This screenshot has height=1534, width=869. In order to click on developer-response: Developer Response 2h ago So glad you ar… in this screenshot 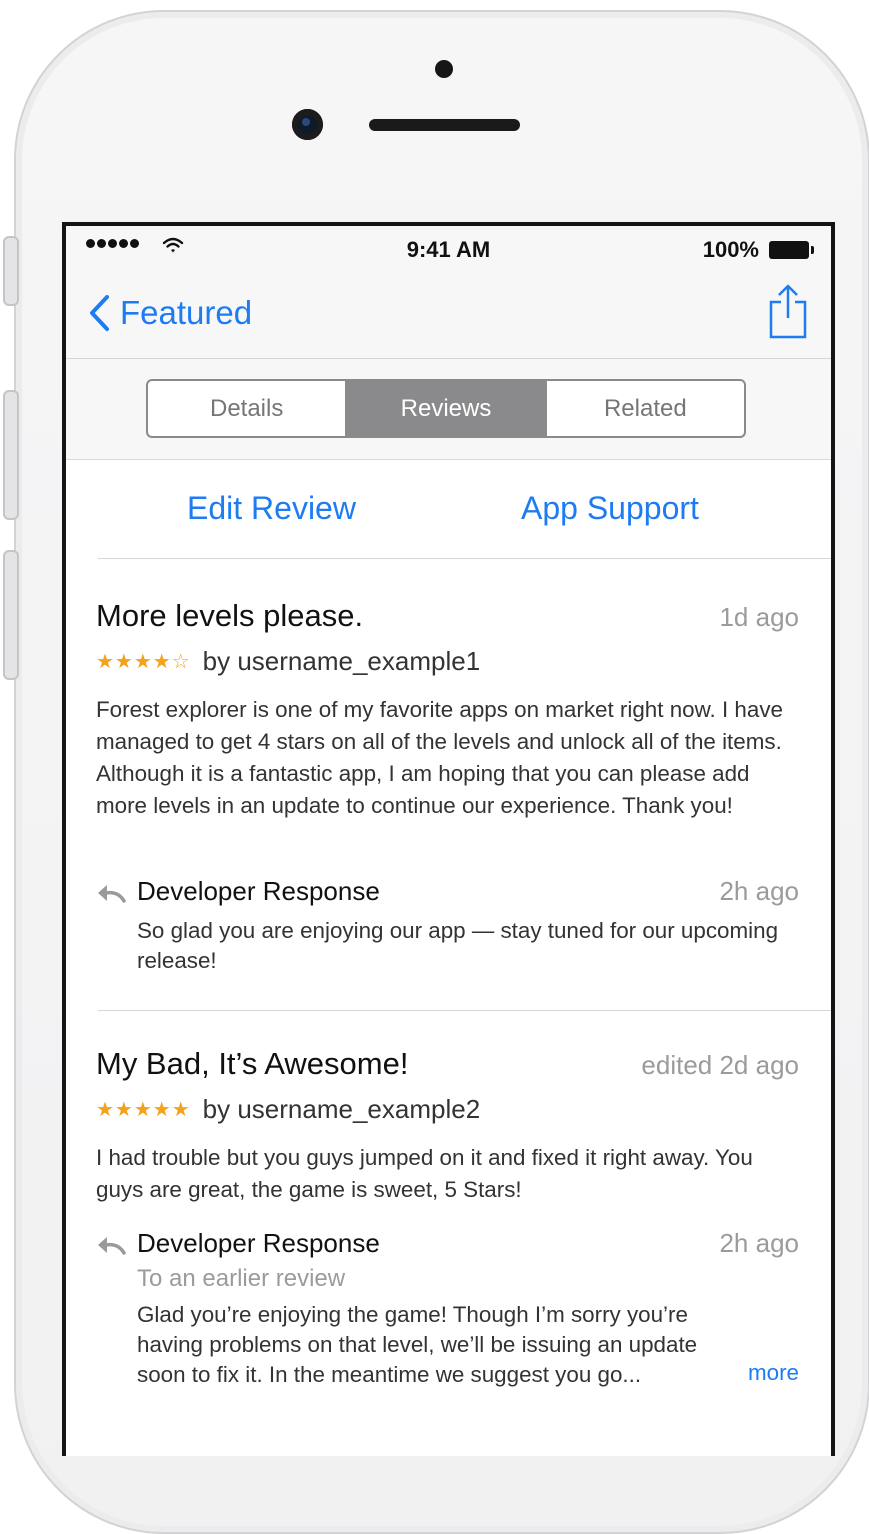, I will do `click(447, 926)`.